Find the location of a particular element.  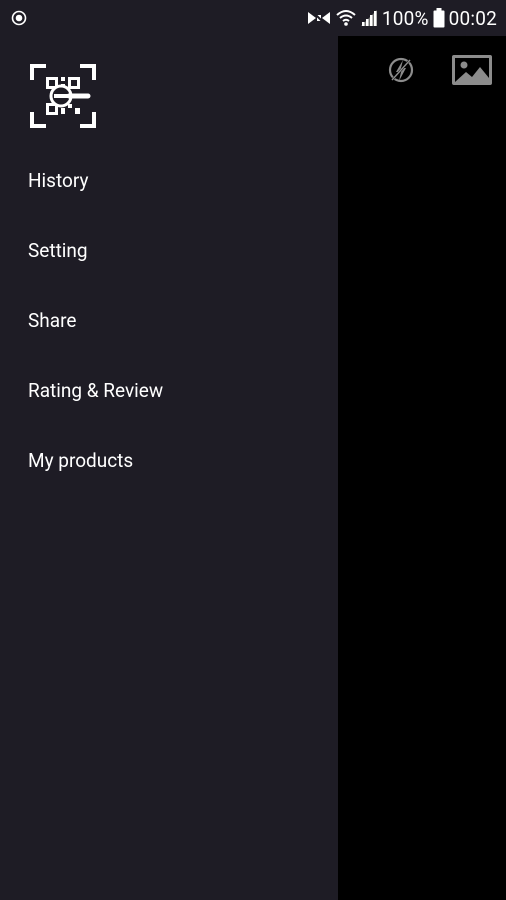

signal-icon is located at coordinates (368, 18).